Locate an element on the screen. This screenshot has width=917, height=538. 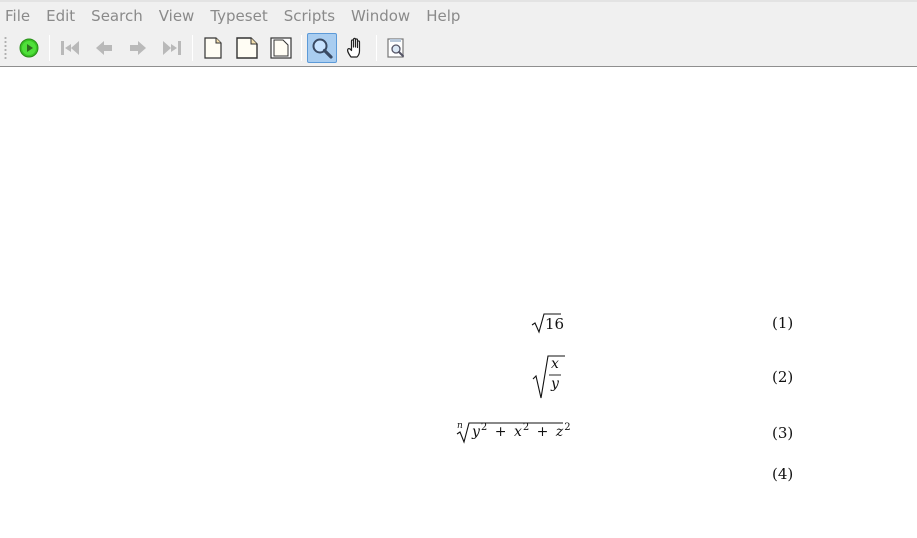
equation-3: n y2 + x2 + z2 is located at coordinates (513, 432).